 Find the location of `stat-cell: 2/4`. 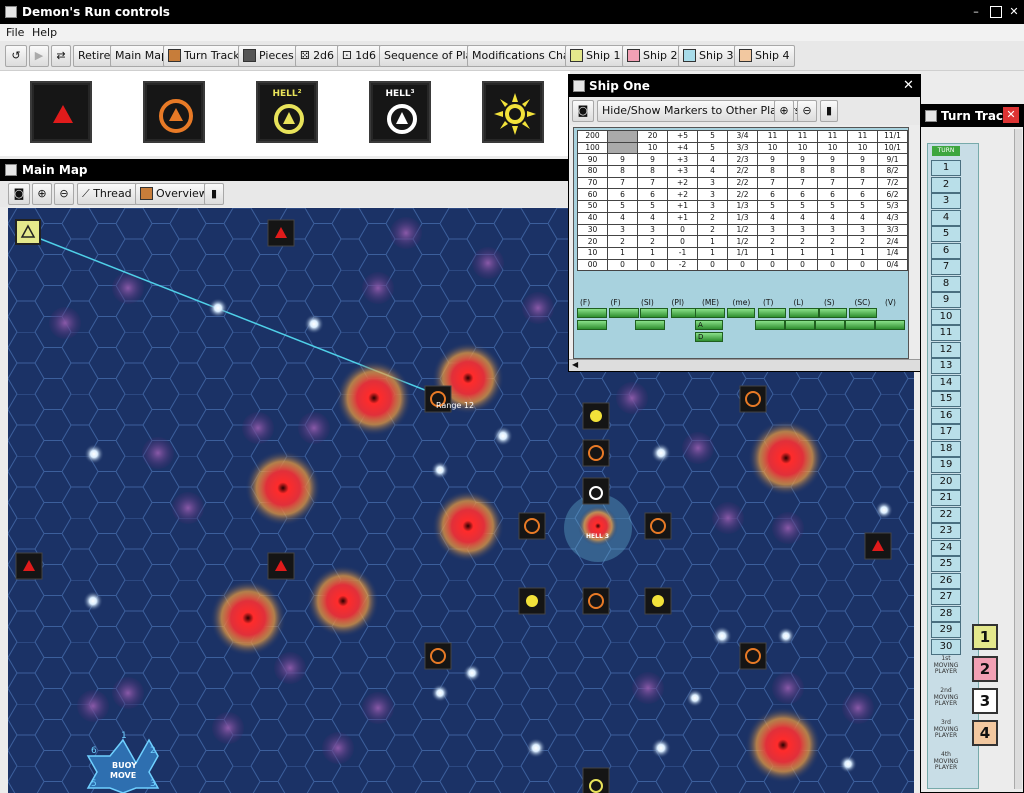

stat-cell: 2/4 is located at coordinates (892, 241).